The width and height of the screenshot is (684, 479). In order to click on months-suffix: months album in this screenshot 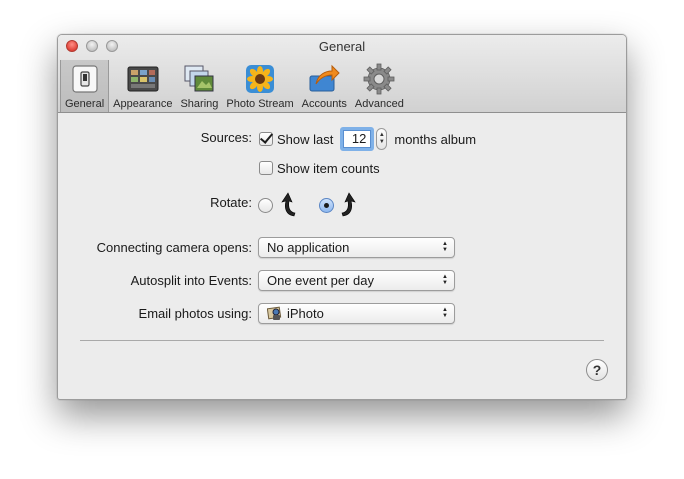, I will do `click(435, 139)`.